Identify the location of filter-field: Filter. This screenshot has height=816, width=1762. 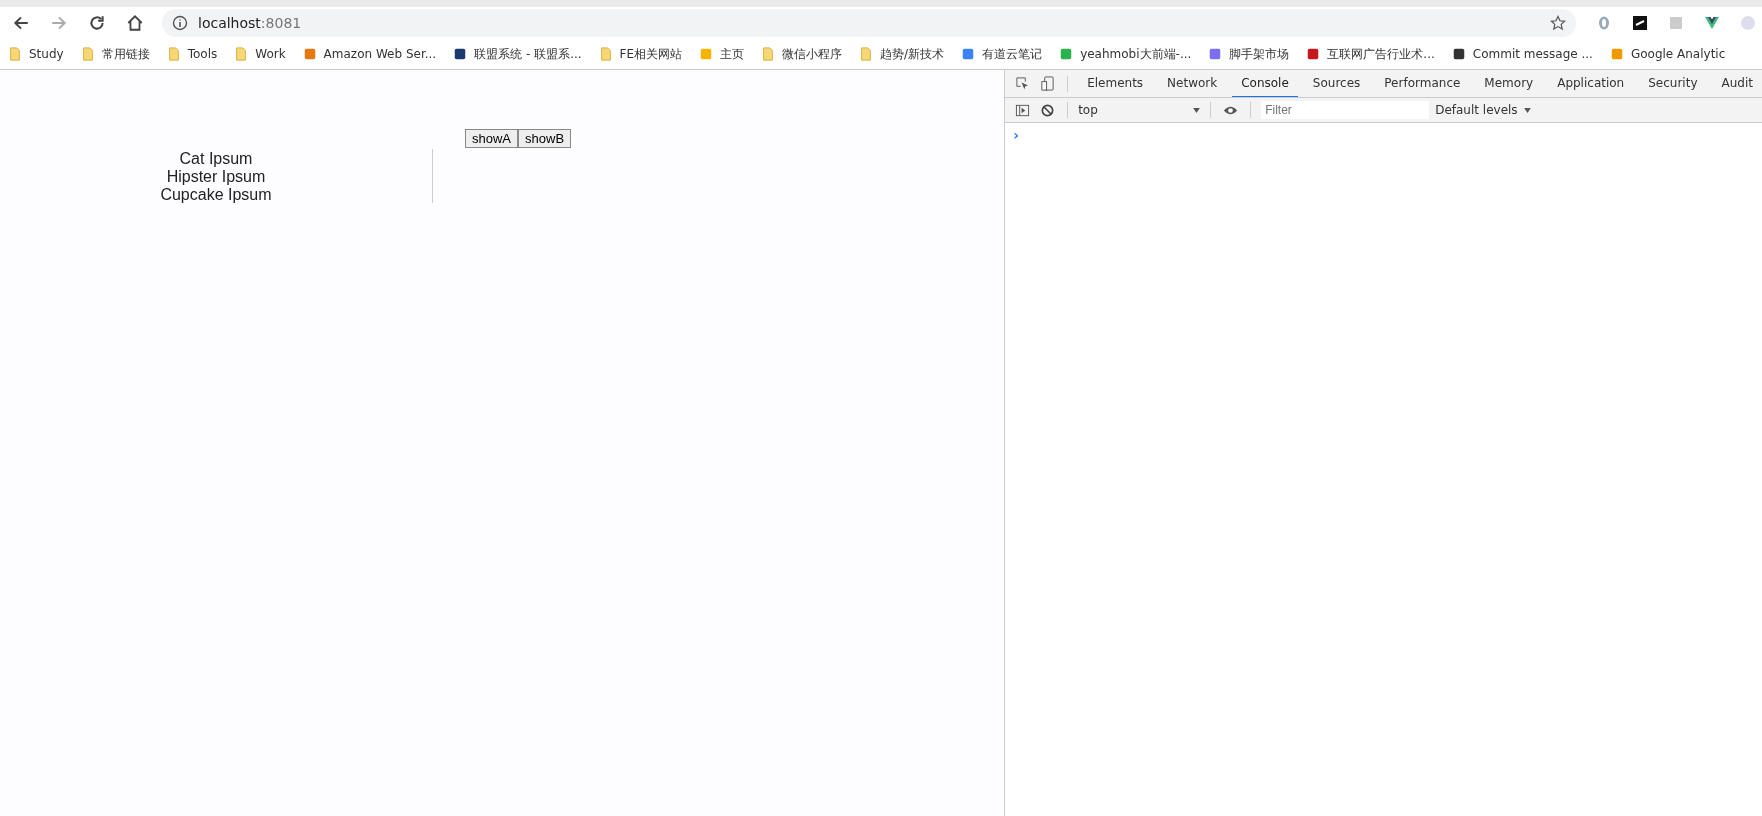
(1345, 110).